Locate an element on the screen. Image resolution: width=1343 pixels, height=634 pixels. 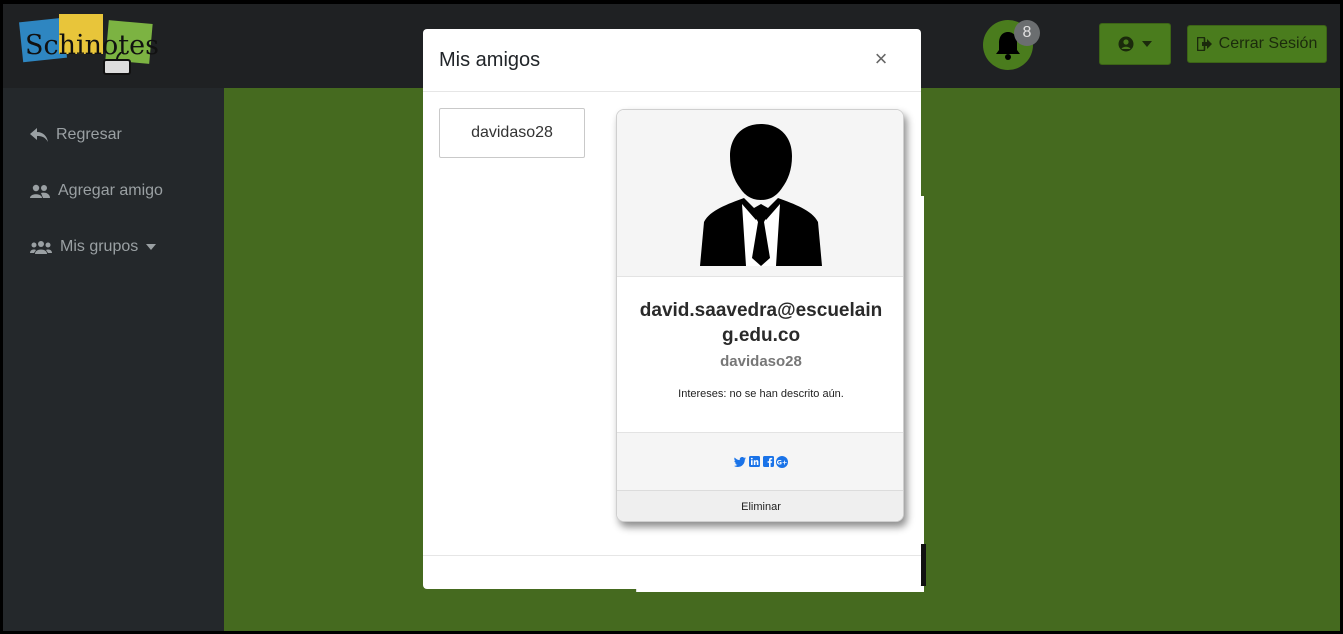
facebook-icon is located at coordinates (768, 462).